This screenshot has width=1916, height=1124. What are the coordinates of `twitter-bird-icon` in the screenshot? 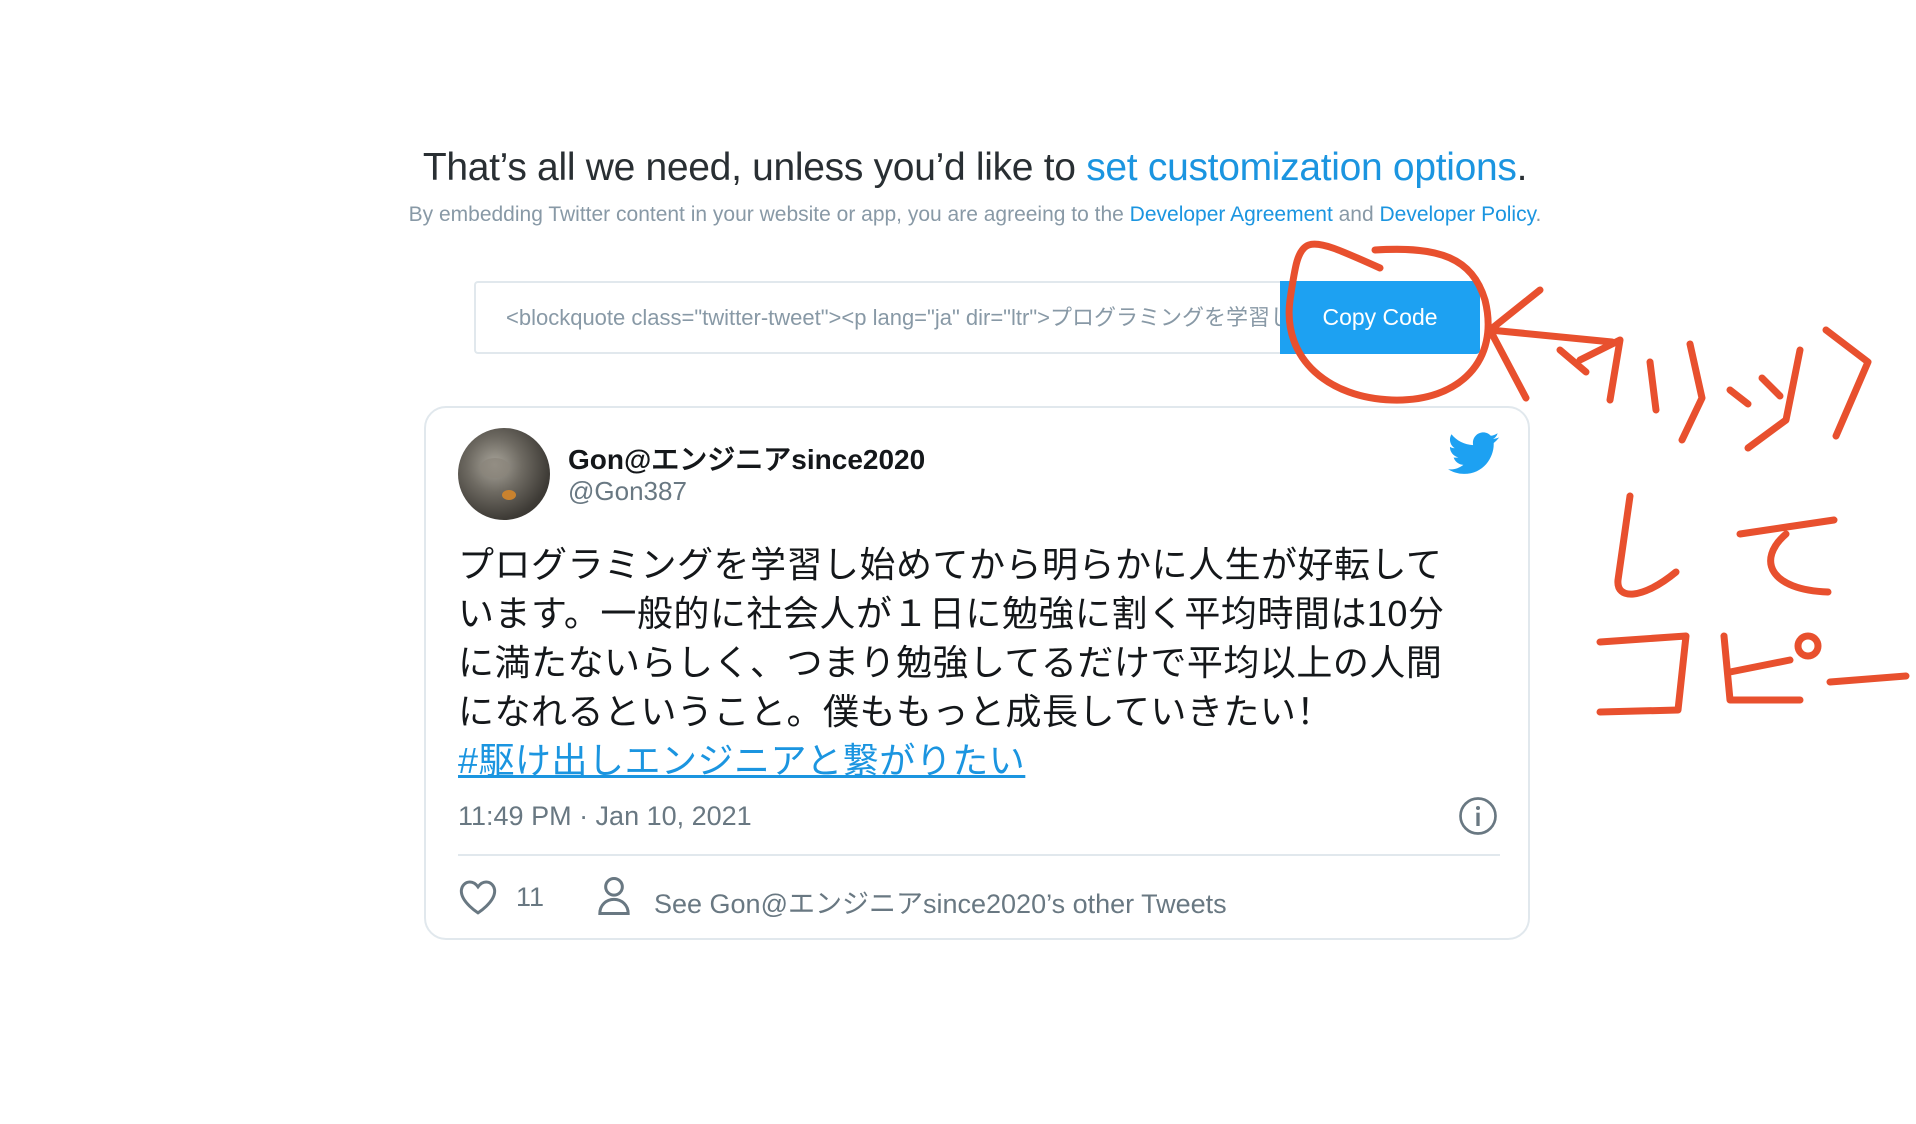 It's located at (1474, 454).